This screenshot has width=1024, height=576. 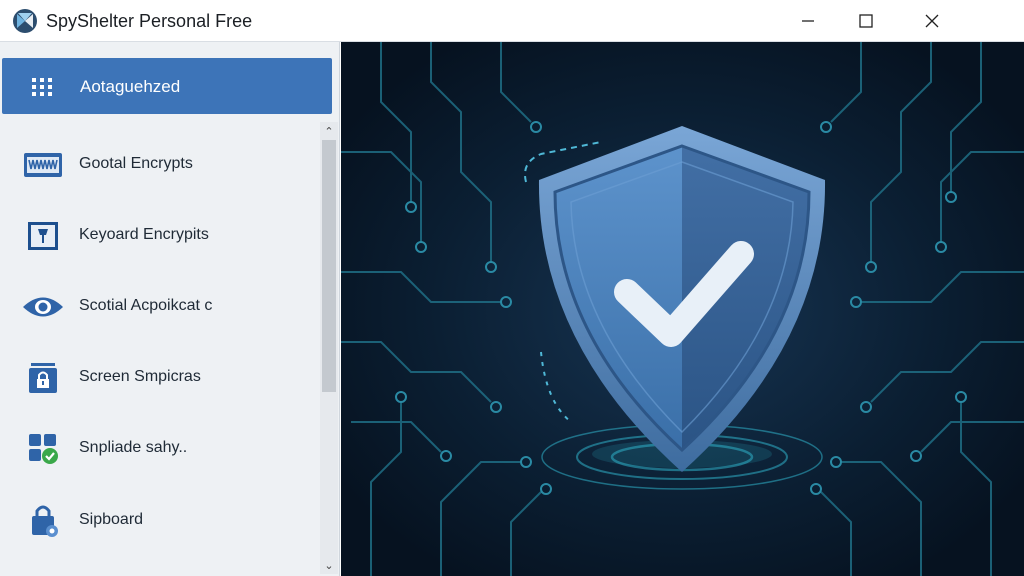 I want to click on eye-icon, so click(x=43, y=307).